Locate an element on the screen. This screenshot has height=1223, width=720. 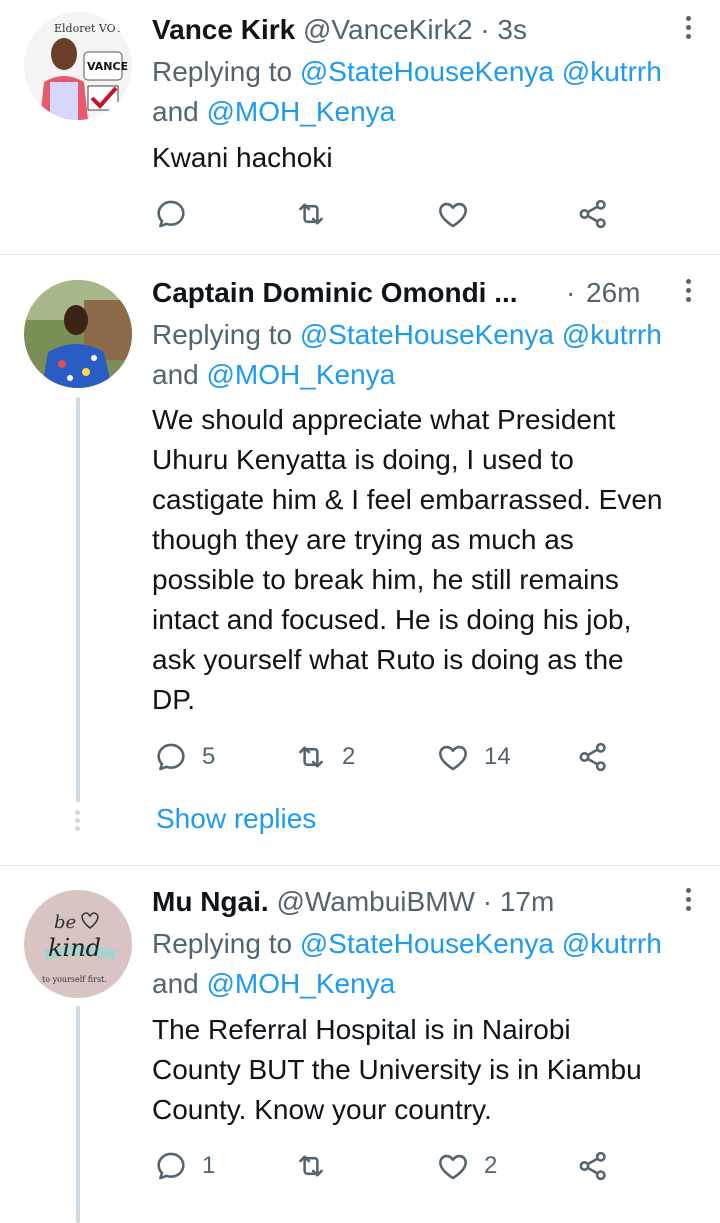
tweet-text-line: castigate him & I feel embarrassed. Even is located at coordinates (407, 499).